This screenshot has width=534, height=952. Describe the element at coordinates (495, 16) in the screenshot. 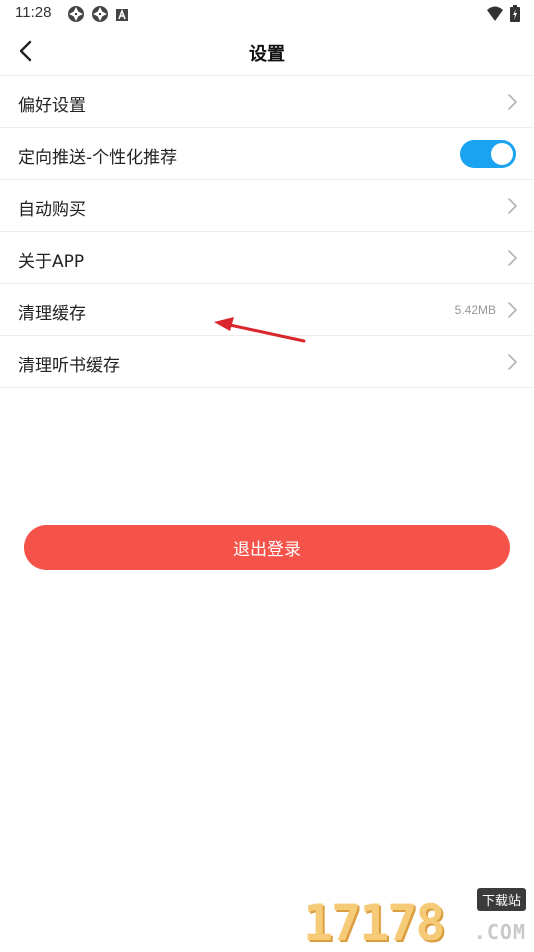

I see `wifi-icon` at that location.